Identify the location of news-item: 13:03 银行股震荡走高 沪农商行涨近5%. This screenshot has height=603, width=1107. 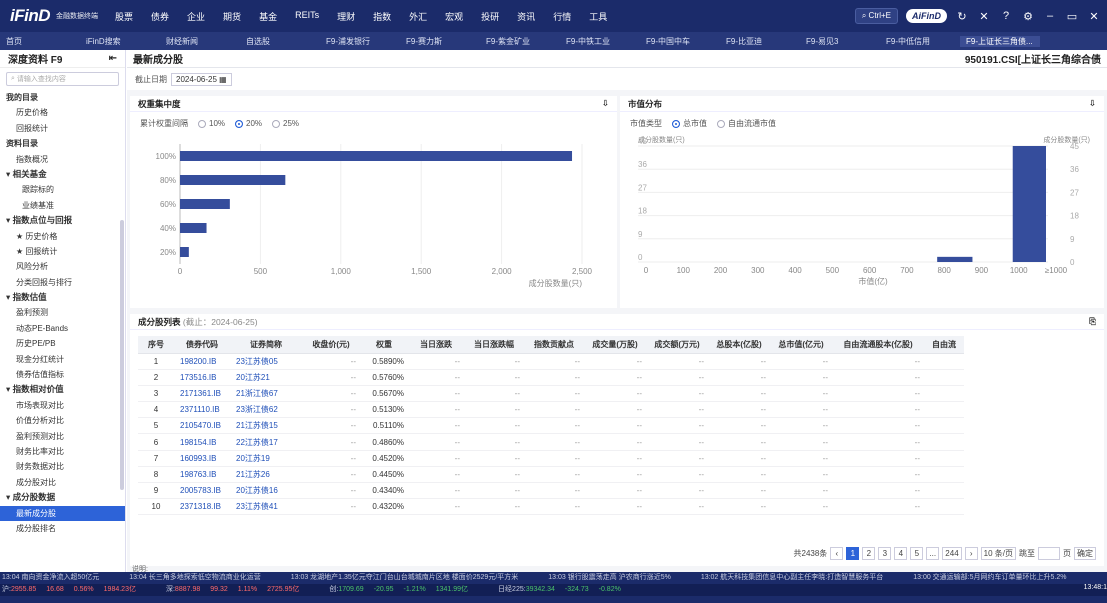
(609, 577).